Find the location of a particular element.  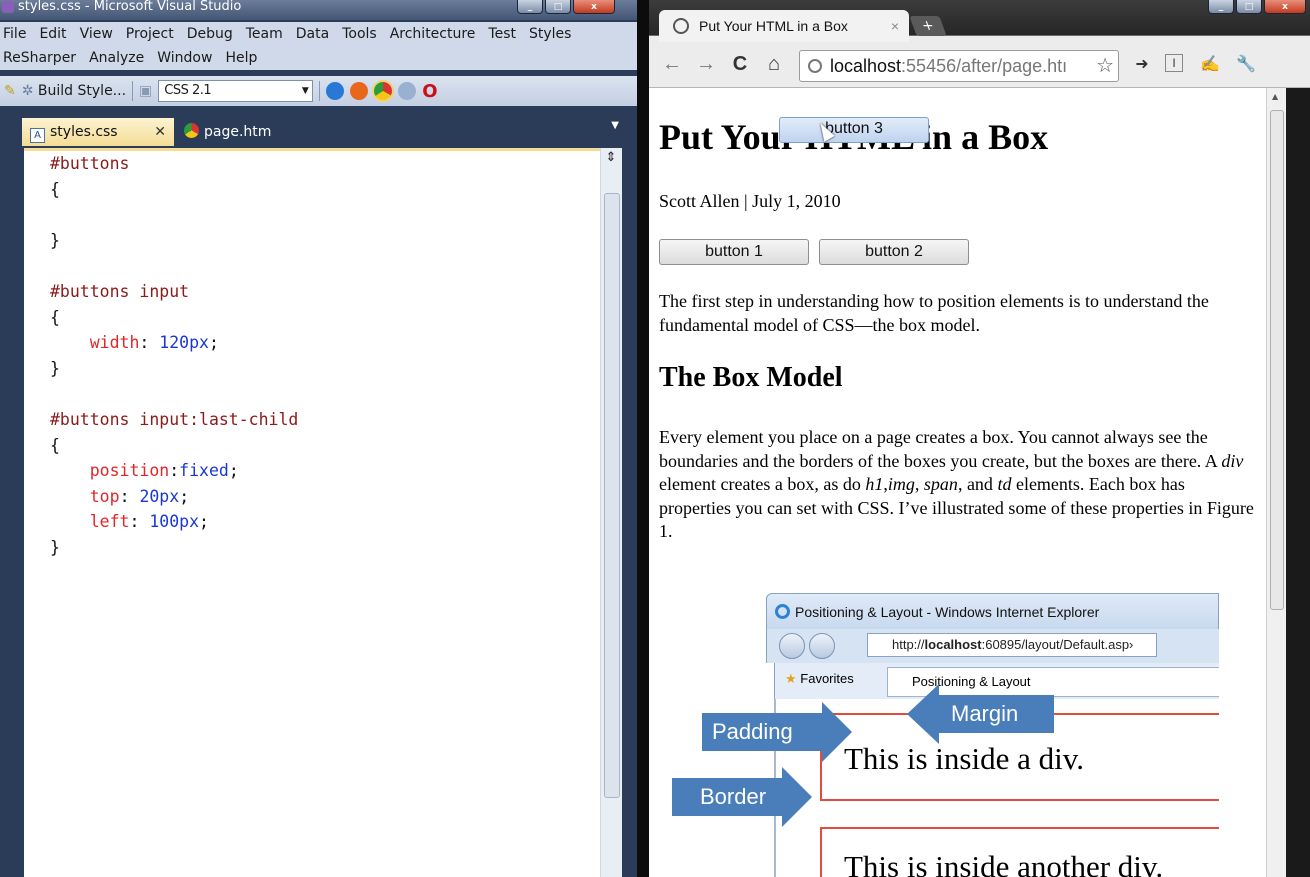

code-line: } is located at coordinates (174, 548).